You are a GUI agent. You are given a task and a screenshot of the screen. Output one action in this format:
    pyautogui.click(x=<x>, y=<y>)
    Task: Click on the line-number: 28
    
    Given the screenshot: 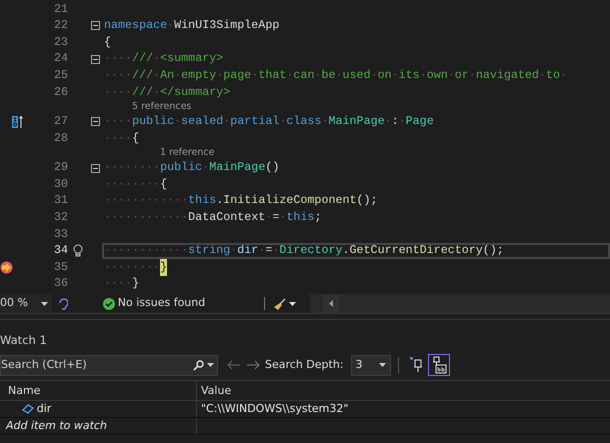 What is the action you would take?
    pyautogui.click(x=60, y=138)
    